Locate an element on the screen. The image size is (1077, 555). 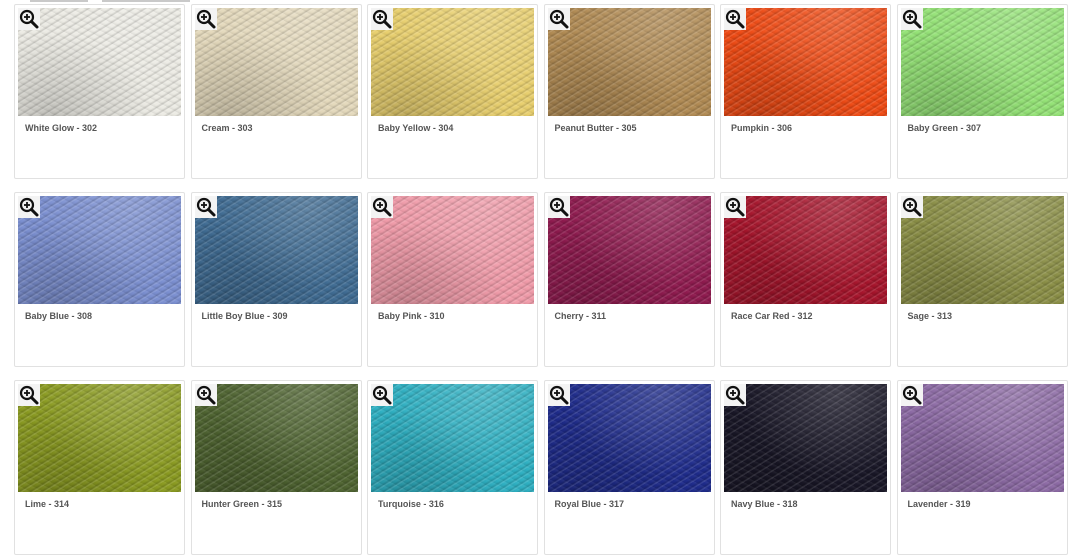
swatch-label: Lime - 314 is located at coordinates (47, 504).